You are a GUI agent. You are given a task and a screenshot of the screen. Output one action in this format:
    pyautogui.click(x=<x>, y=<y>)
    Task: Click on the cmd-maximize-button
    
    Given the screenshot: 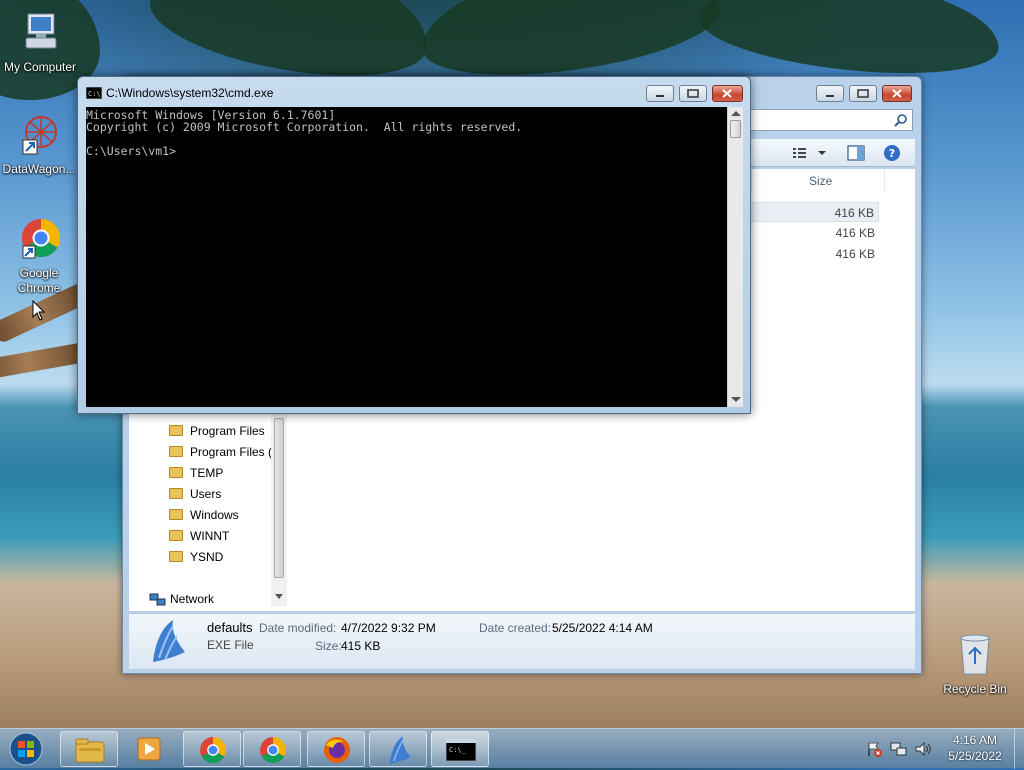 What is the action you would take?
    pyautogui.click(x=693, y=93)
    